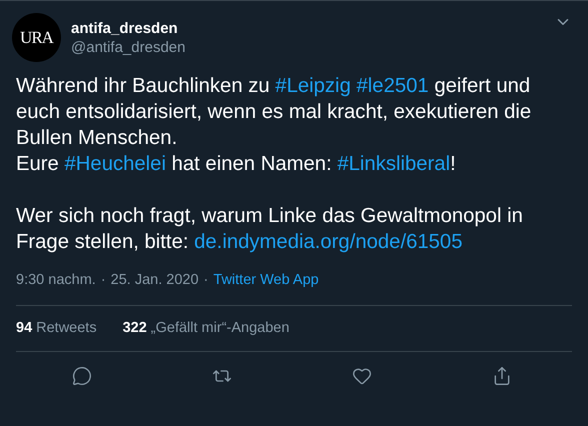  What do you see at coordinates (128, 47) in the screenshot?
I see `author-handle: @antifa_dresden` at bounding box center [128, 47].